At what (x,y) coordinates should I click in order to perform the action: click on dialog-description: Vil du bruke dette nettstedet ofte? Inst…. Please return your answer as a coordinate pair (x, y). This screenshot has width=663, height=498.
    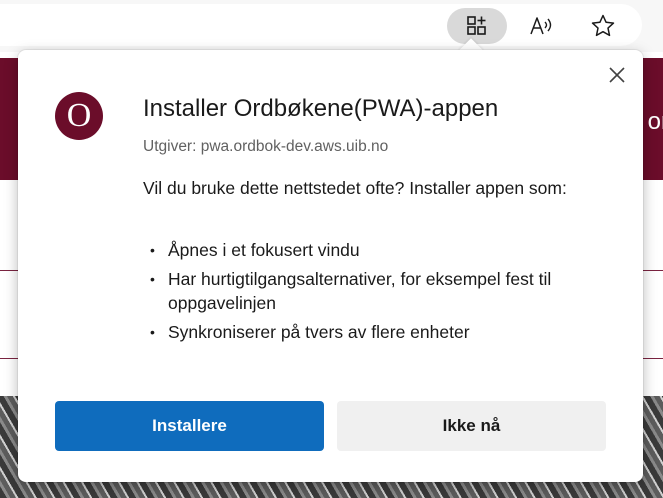
    Looking at the image, I should click on (355, 188).